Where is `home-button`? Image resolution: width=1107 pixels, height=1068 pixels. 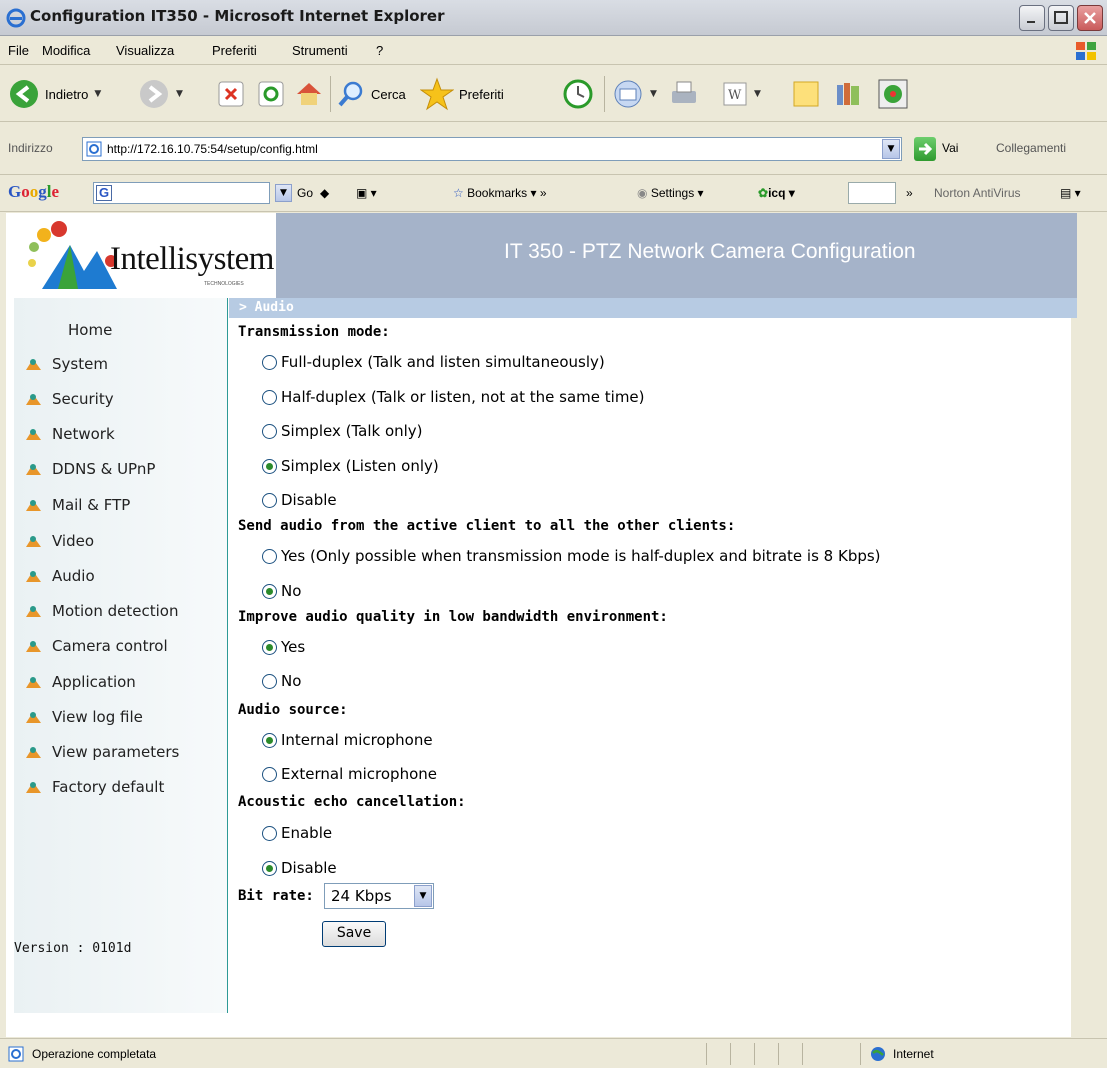
home-button is located at coordinates (309, 94).